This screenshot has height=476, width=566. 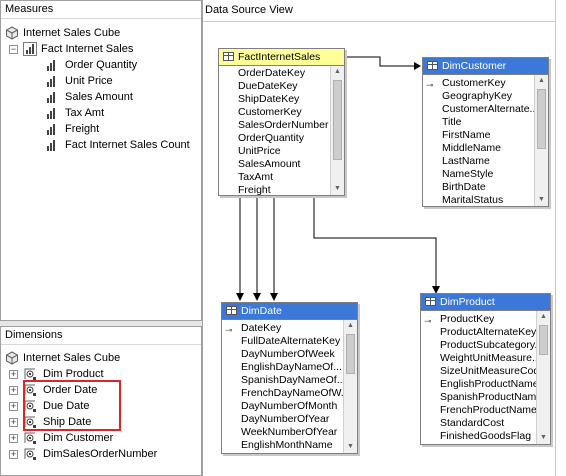 What do you see at coordinates (274, 138) in the screenshot?
I see `column-item: OrderQuantity` at bounding box center [274, 138].